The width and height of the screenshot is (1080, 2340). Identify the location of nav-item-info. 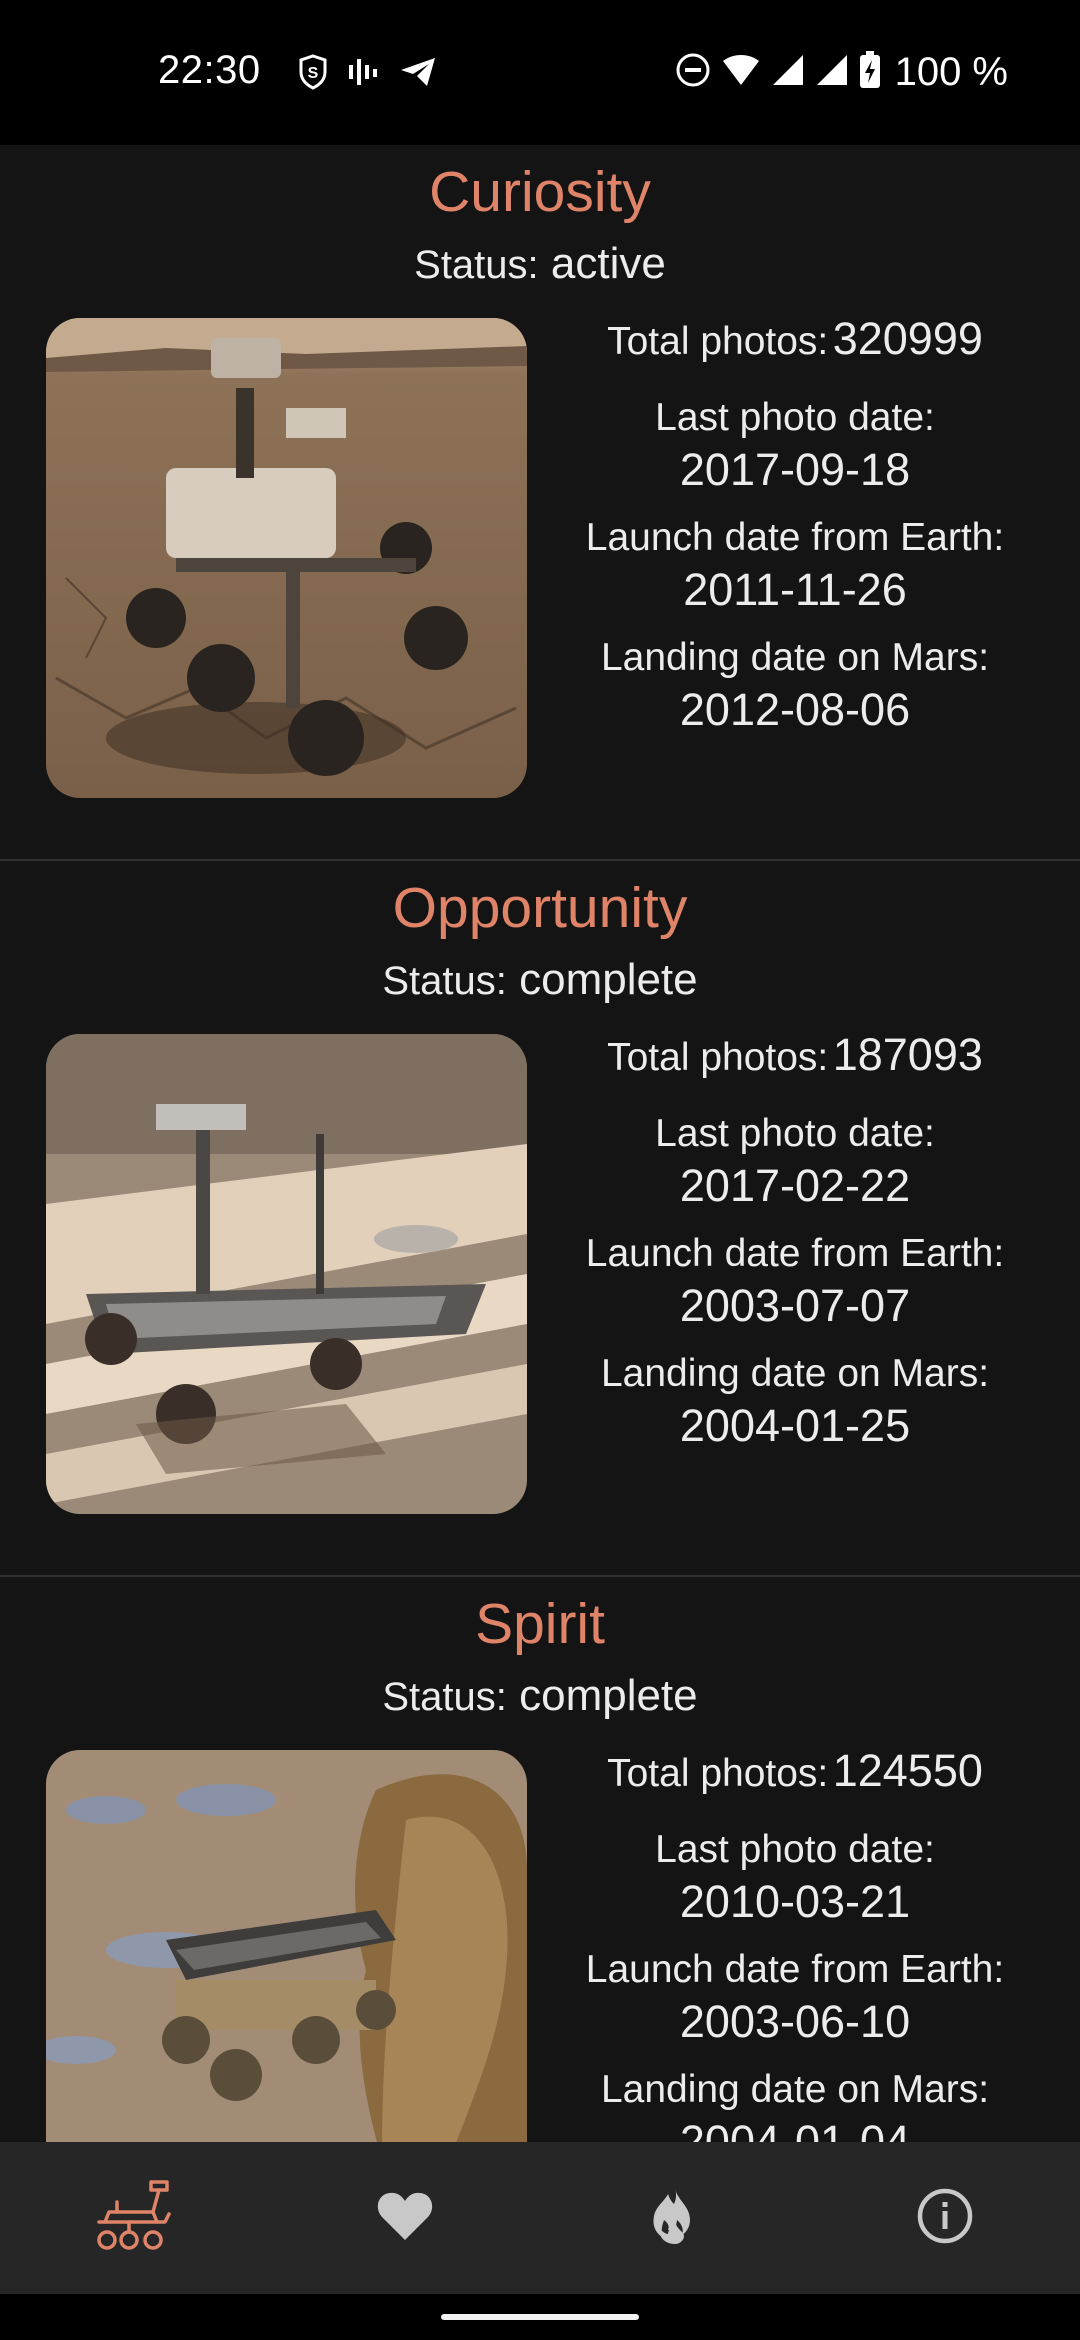
(945, 2218).